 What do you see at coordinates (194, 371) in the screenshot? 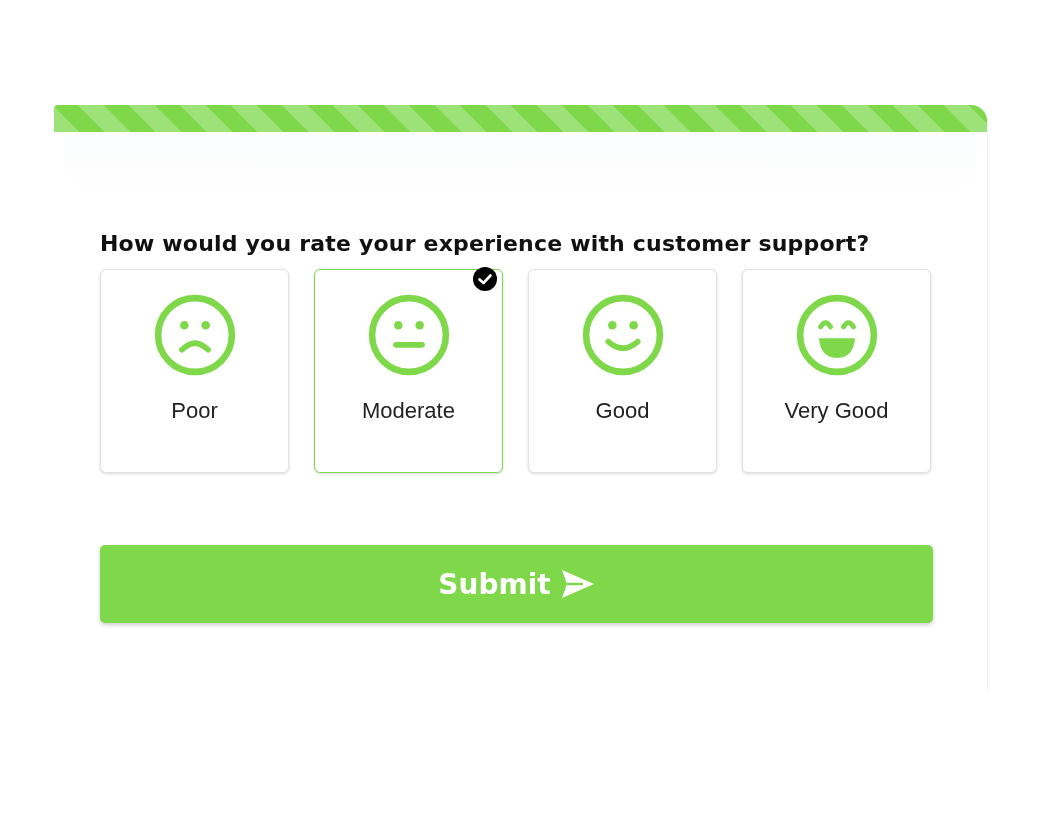
I see `rating-option: Poor` at bounding box center [194, 371].